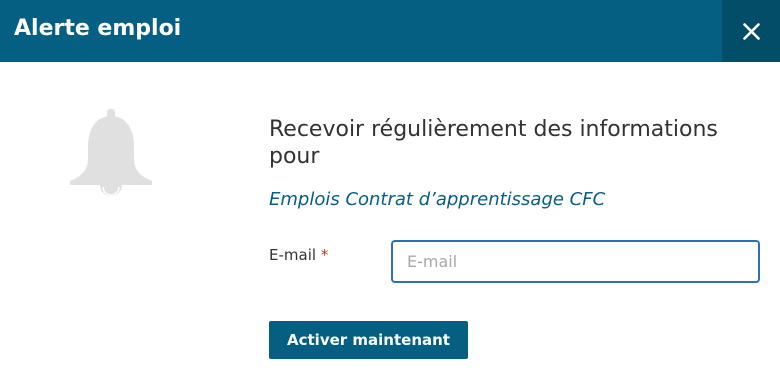 This screenshot has width=780, height=391. I want to click on activate-button: Activer maintenant, so click(368, 340).